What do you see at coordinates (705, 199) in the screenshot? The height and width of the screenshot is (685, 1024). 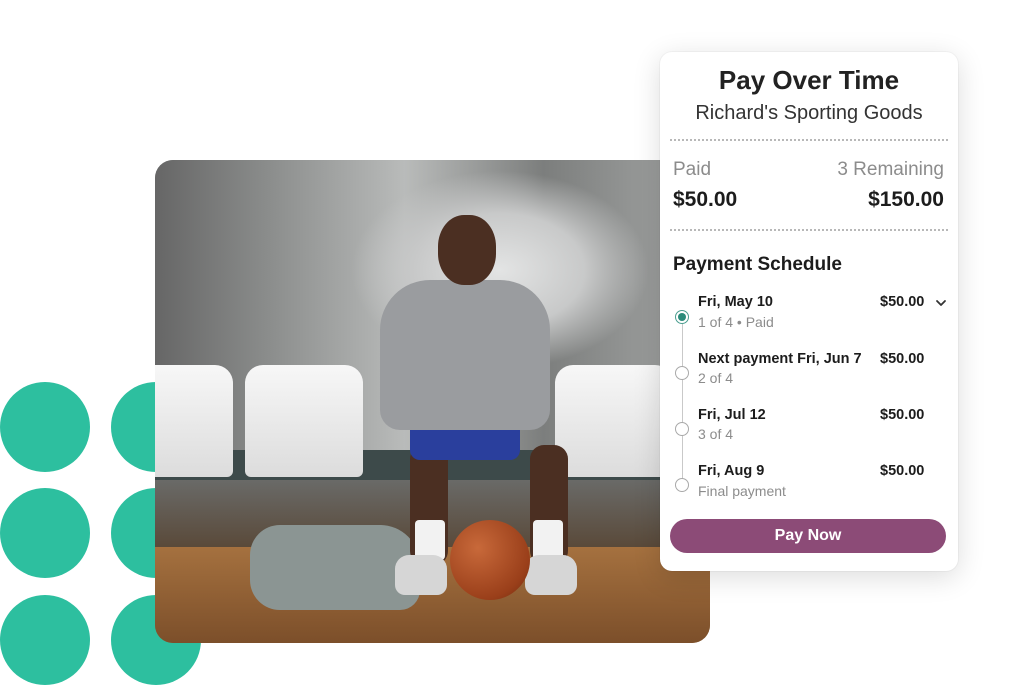 I see `paid-amount: $50.00` at bounding box center [705, 199].